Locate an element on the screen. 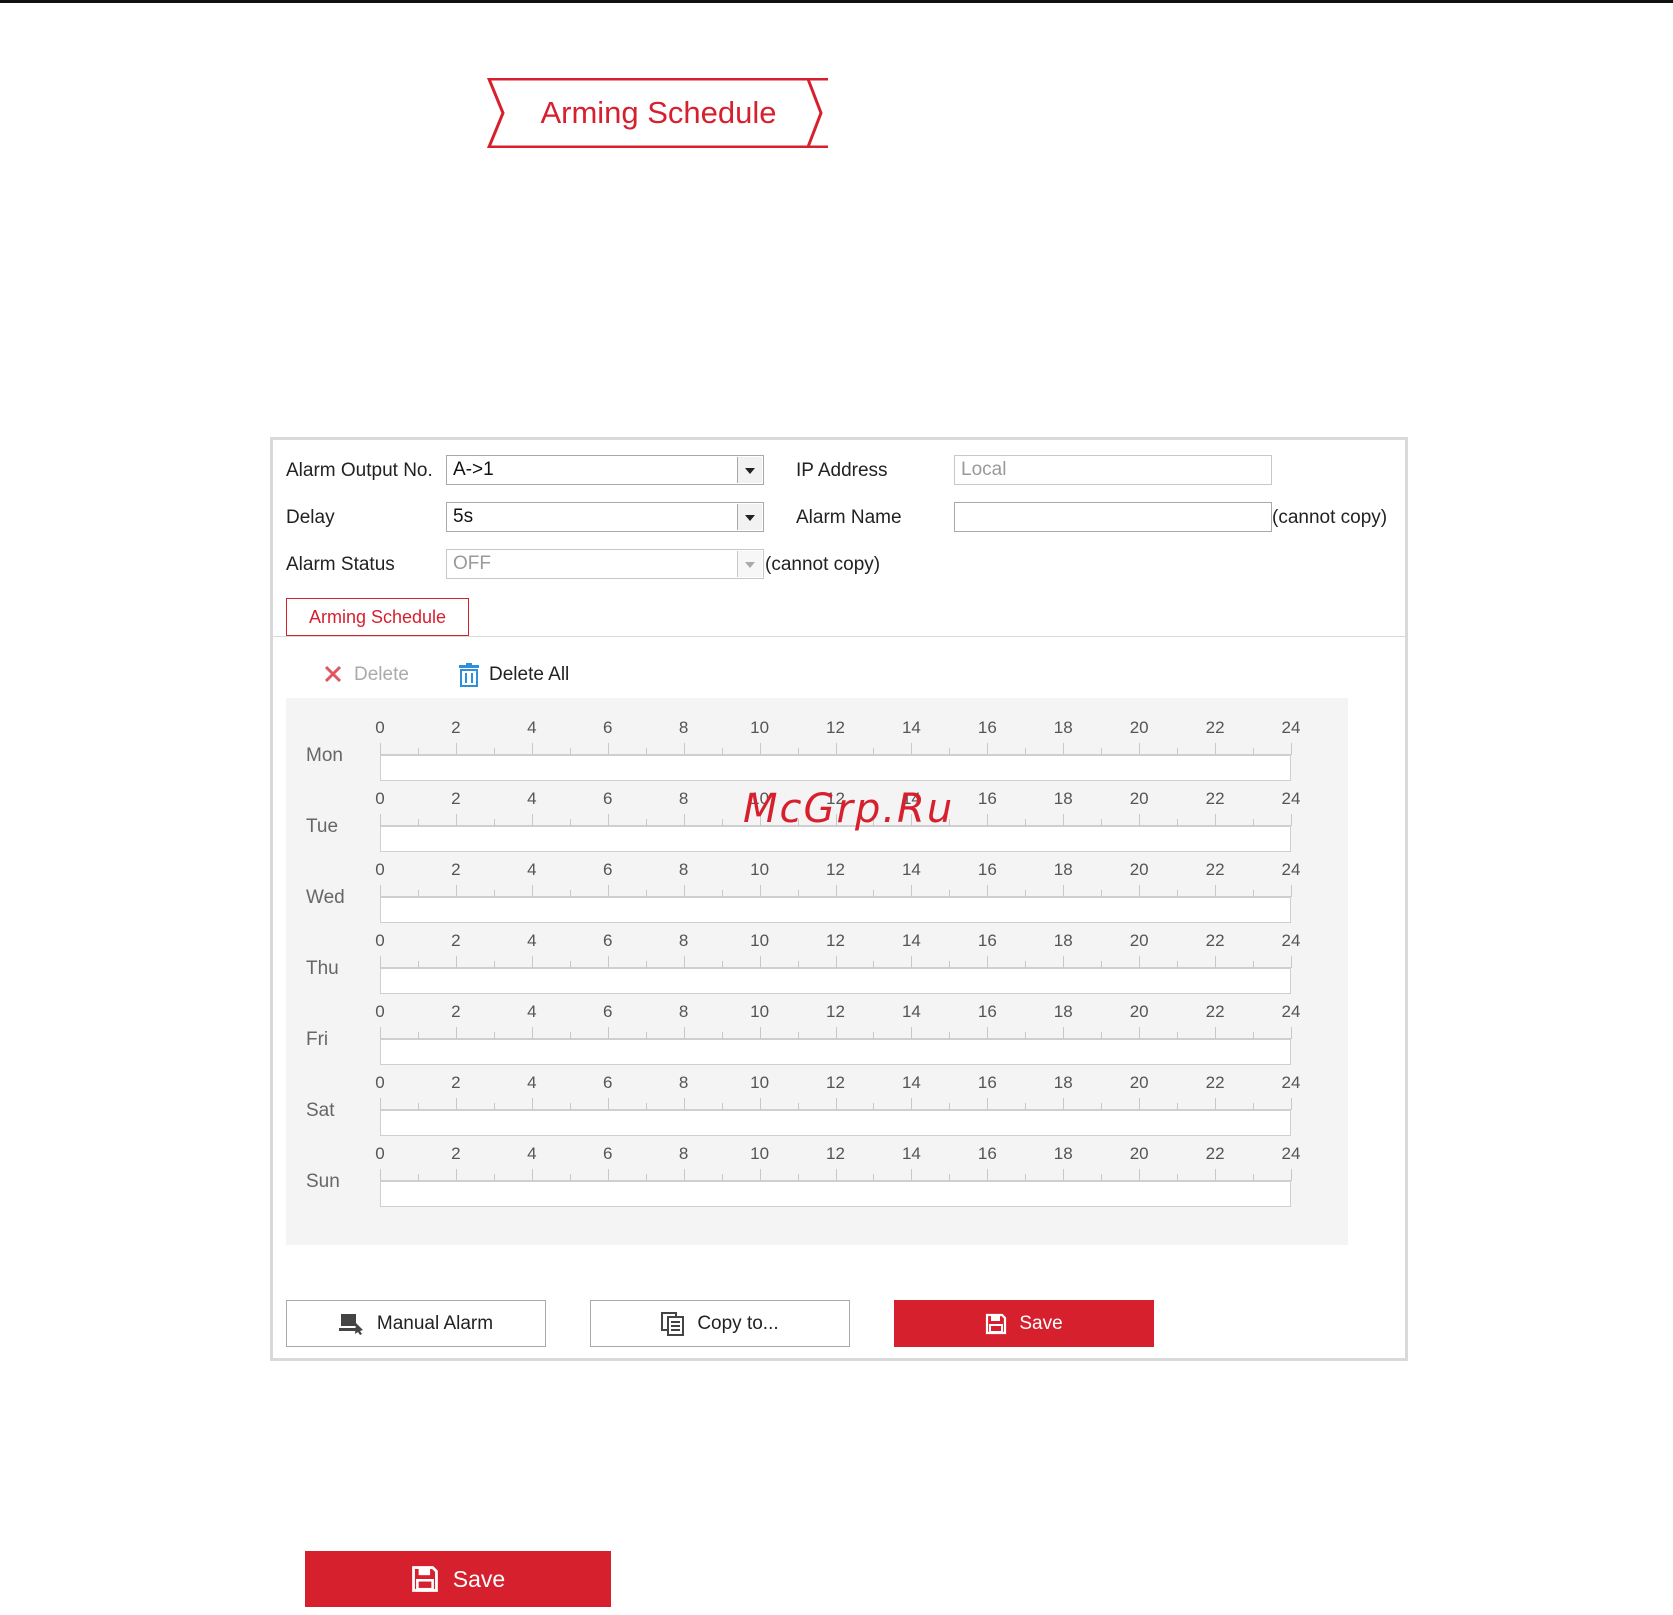  copy-icon is located at coordinates (673, 1323).